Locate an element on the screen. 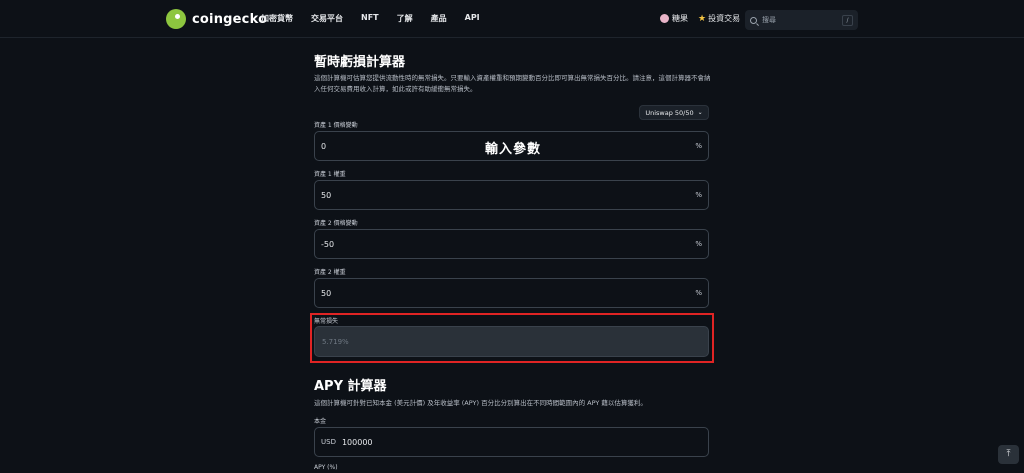 This screenshot has width=1024, height=473. asset1-weight-label: 資產 1 權重 is located at coordinates (330, 174).